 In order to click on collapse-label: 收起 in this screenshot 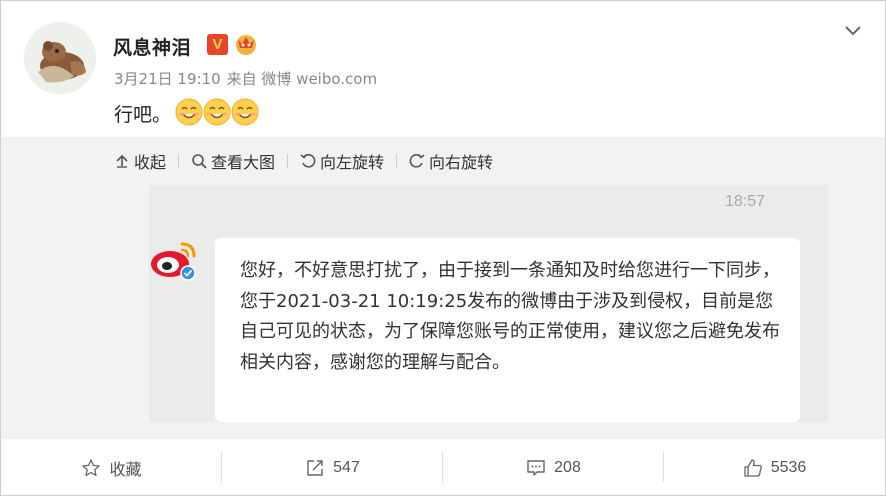, I will do `click(150, 162)`.